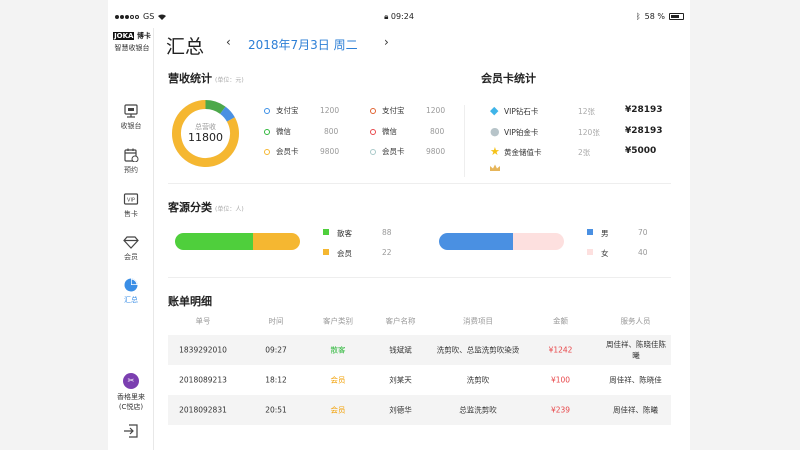 This screenshot has height=450, width=800. Describe the element at coordinates (344, 233) in the screenshot. I see `legend-label: 散客` at that location.